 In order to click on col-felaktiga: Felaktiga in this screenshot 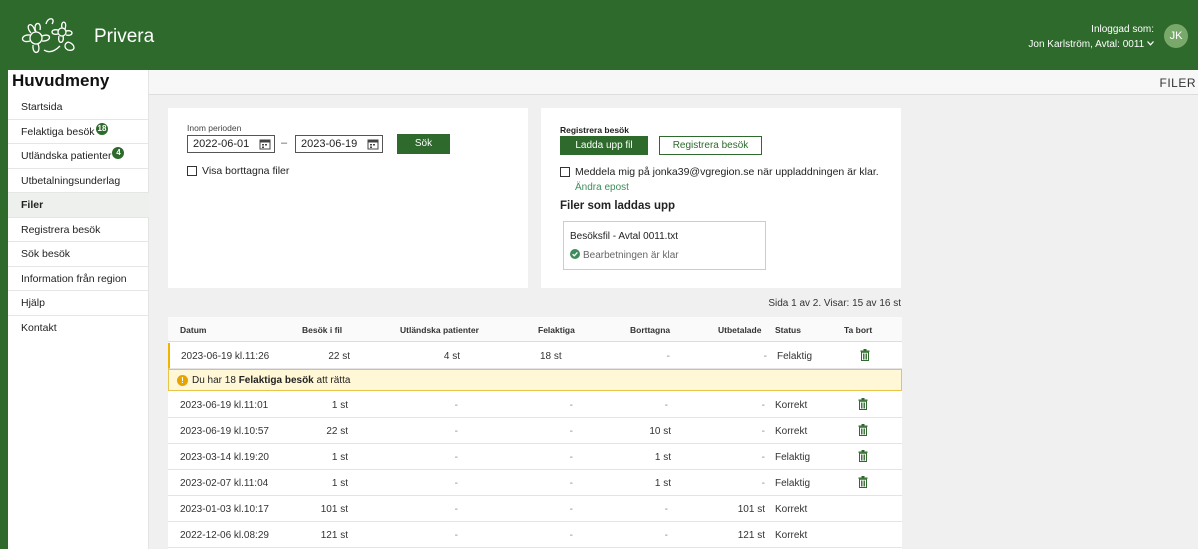, I will do `click(556, 330)`.